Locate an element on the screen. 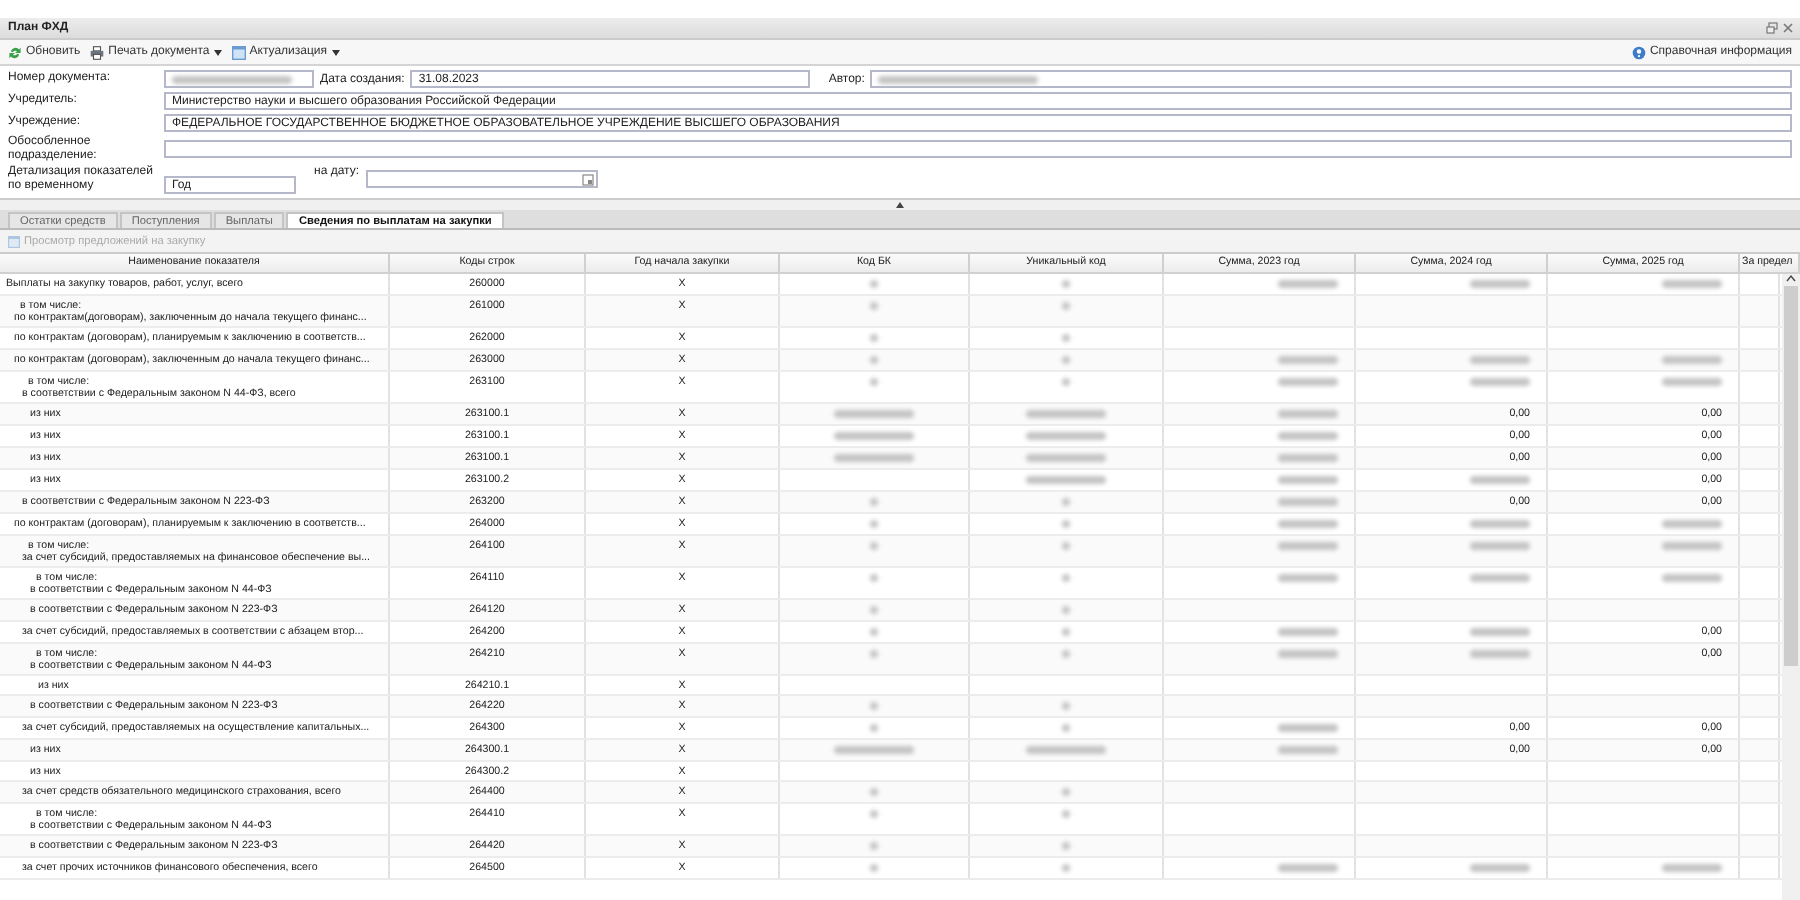 This screenshot has height=900, width=1800. author-field is located at coordinates (1331, 79).